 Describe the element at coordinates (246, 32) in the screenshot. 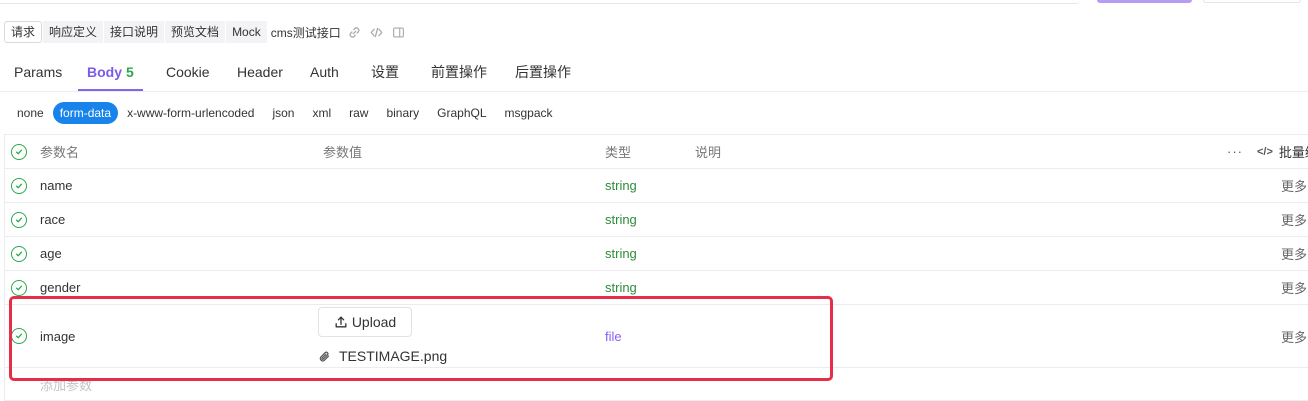

I see `subtab-mock: Mock` at that location.